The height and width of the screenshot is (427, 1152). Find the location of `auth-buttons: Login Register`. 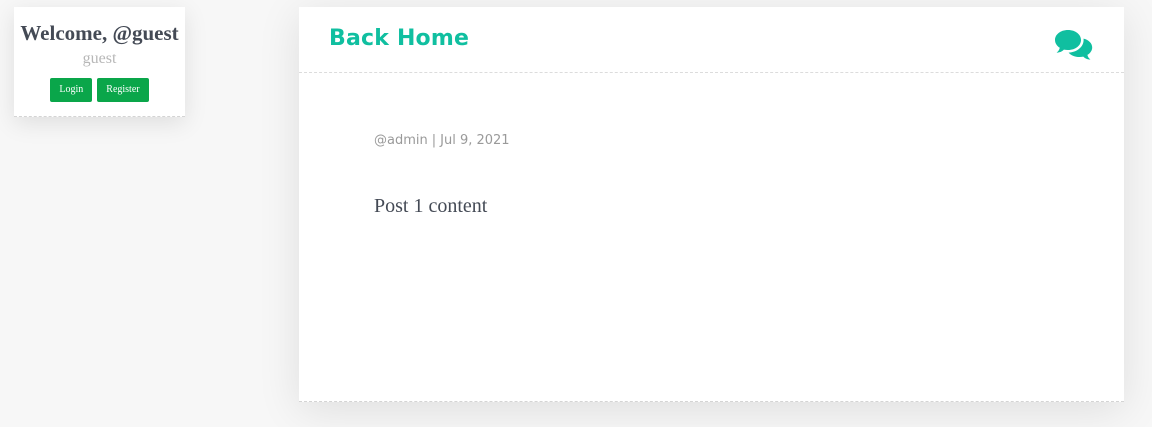

auth-buttons: Login Register is located at coordinates (99, 90).